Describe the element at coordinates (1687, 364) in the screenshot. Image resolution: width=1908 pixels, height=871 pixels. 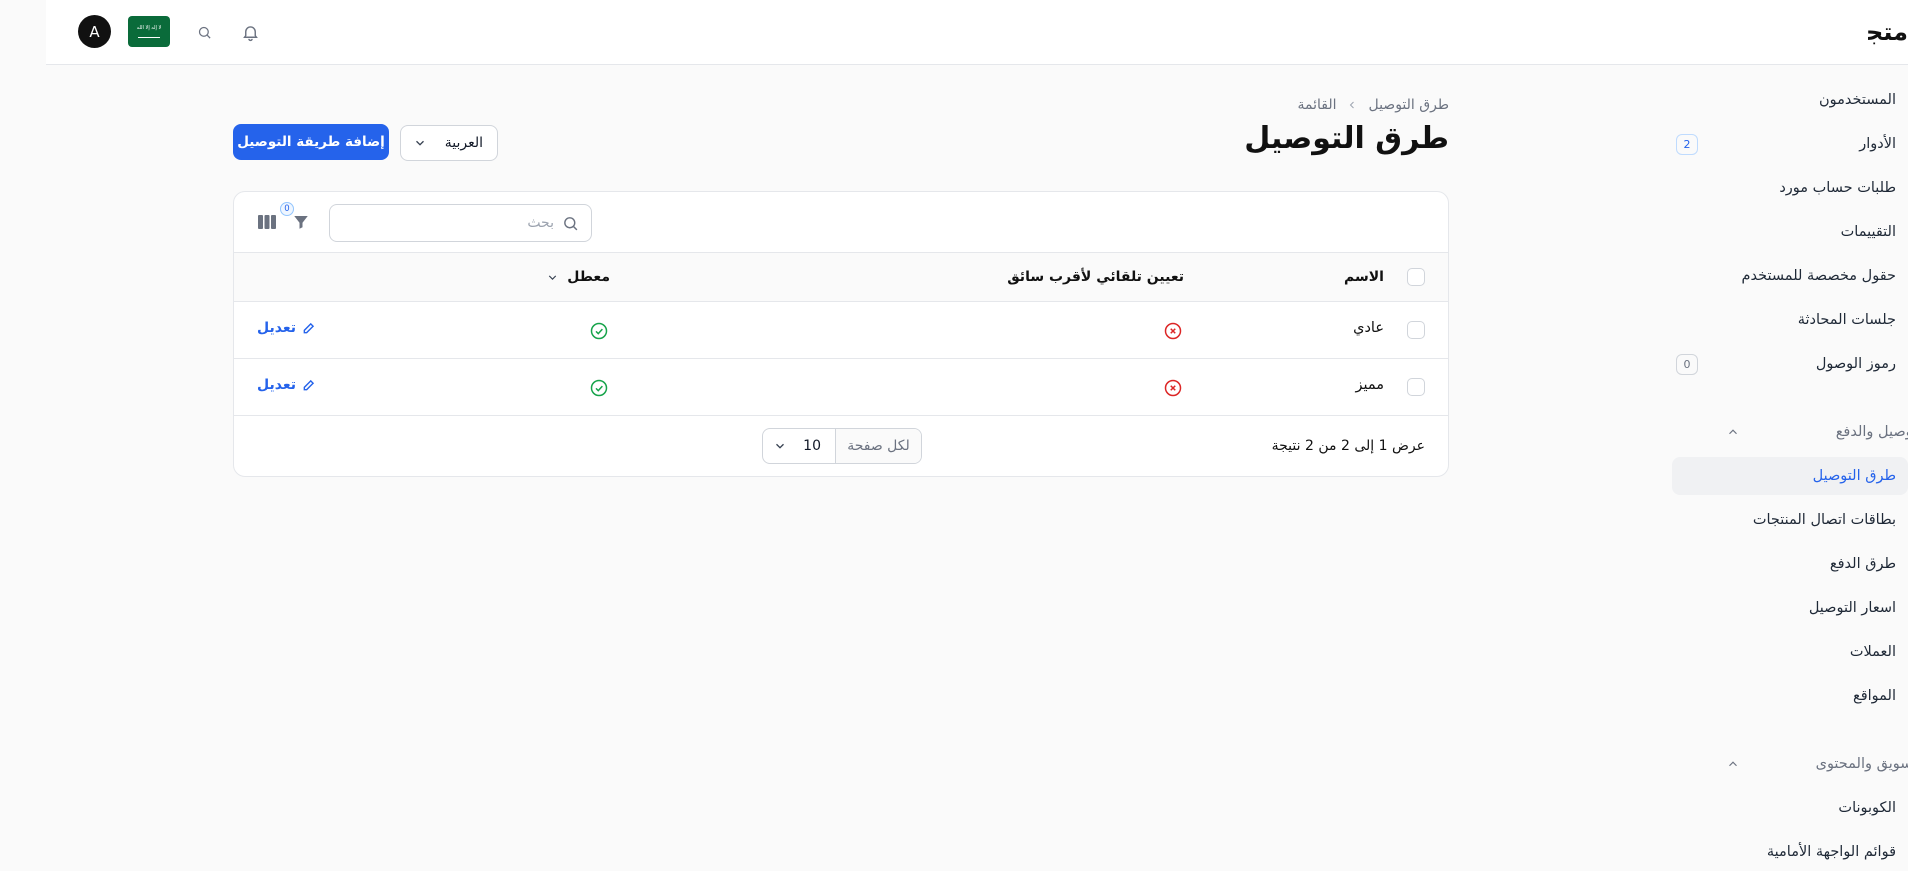
I see `tokens-count-badge: 0` at that location.